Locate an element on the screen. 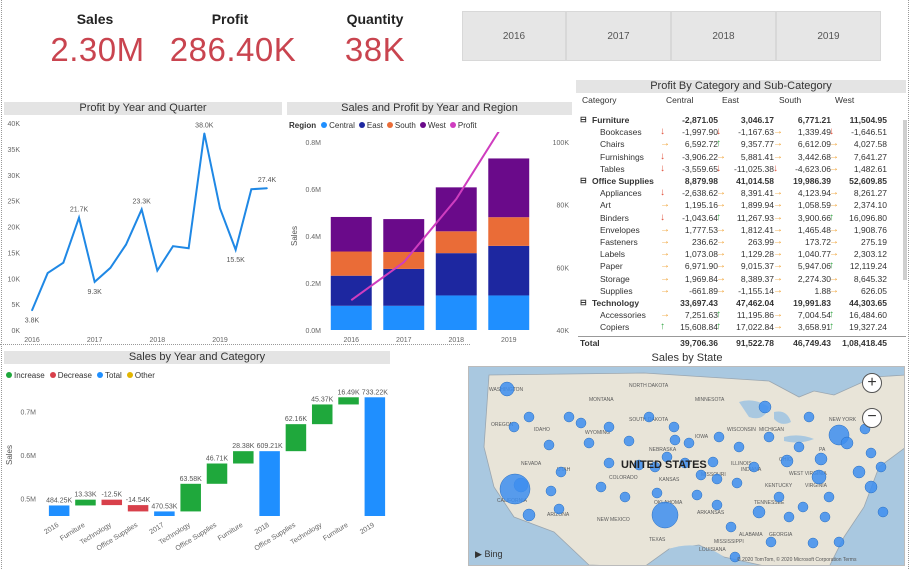 The height and width of the screenshot is (569, 912). year-slicer-2017: 2017 is located at coordinates (618, 36).